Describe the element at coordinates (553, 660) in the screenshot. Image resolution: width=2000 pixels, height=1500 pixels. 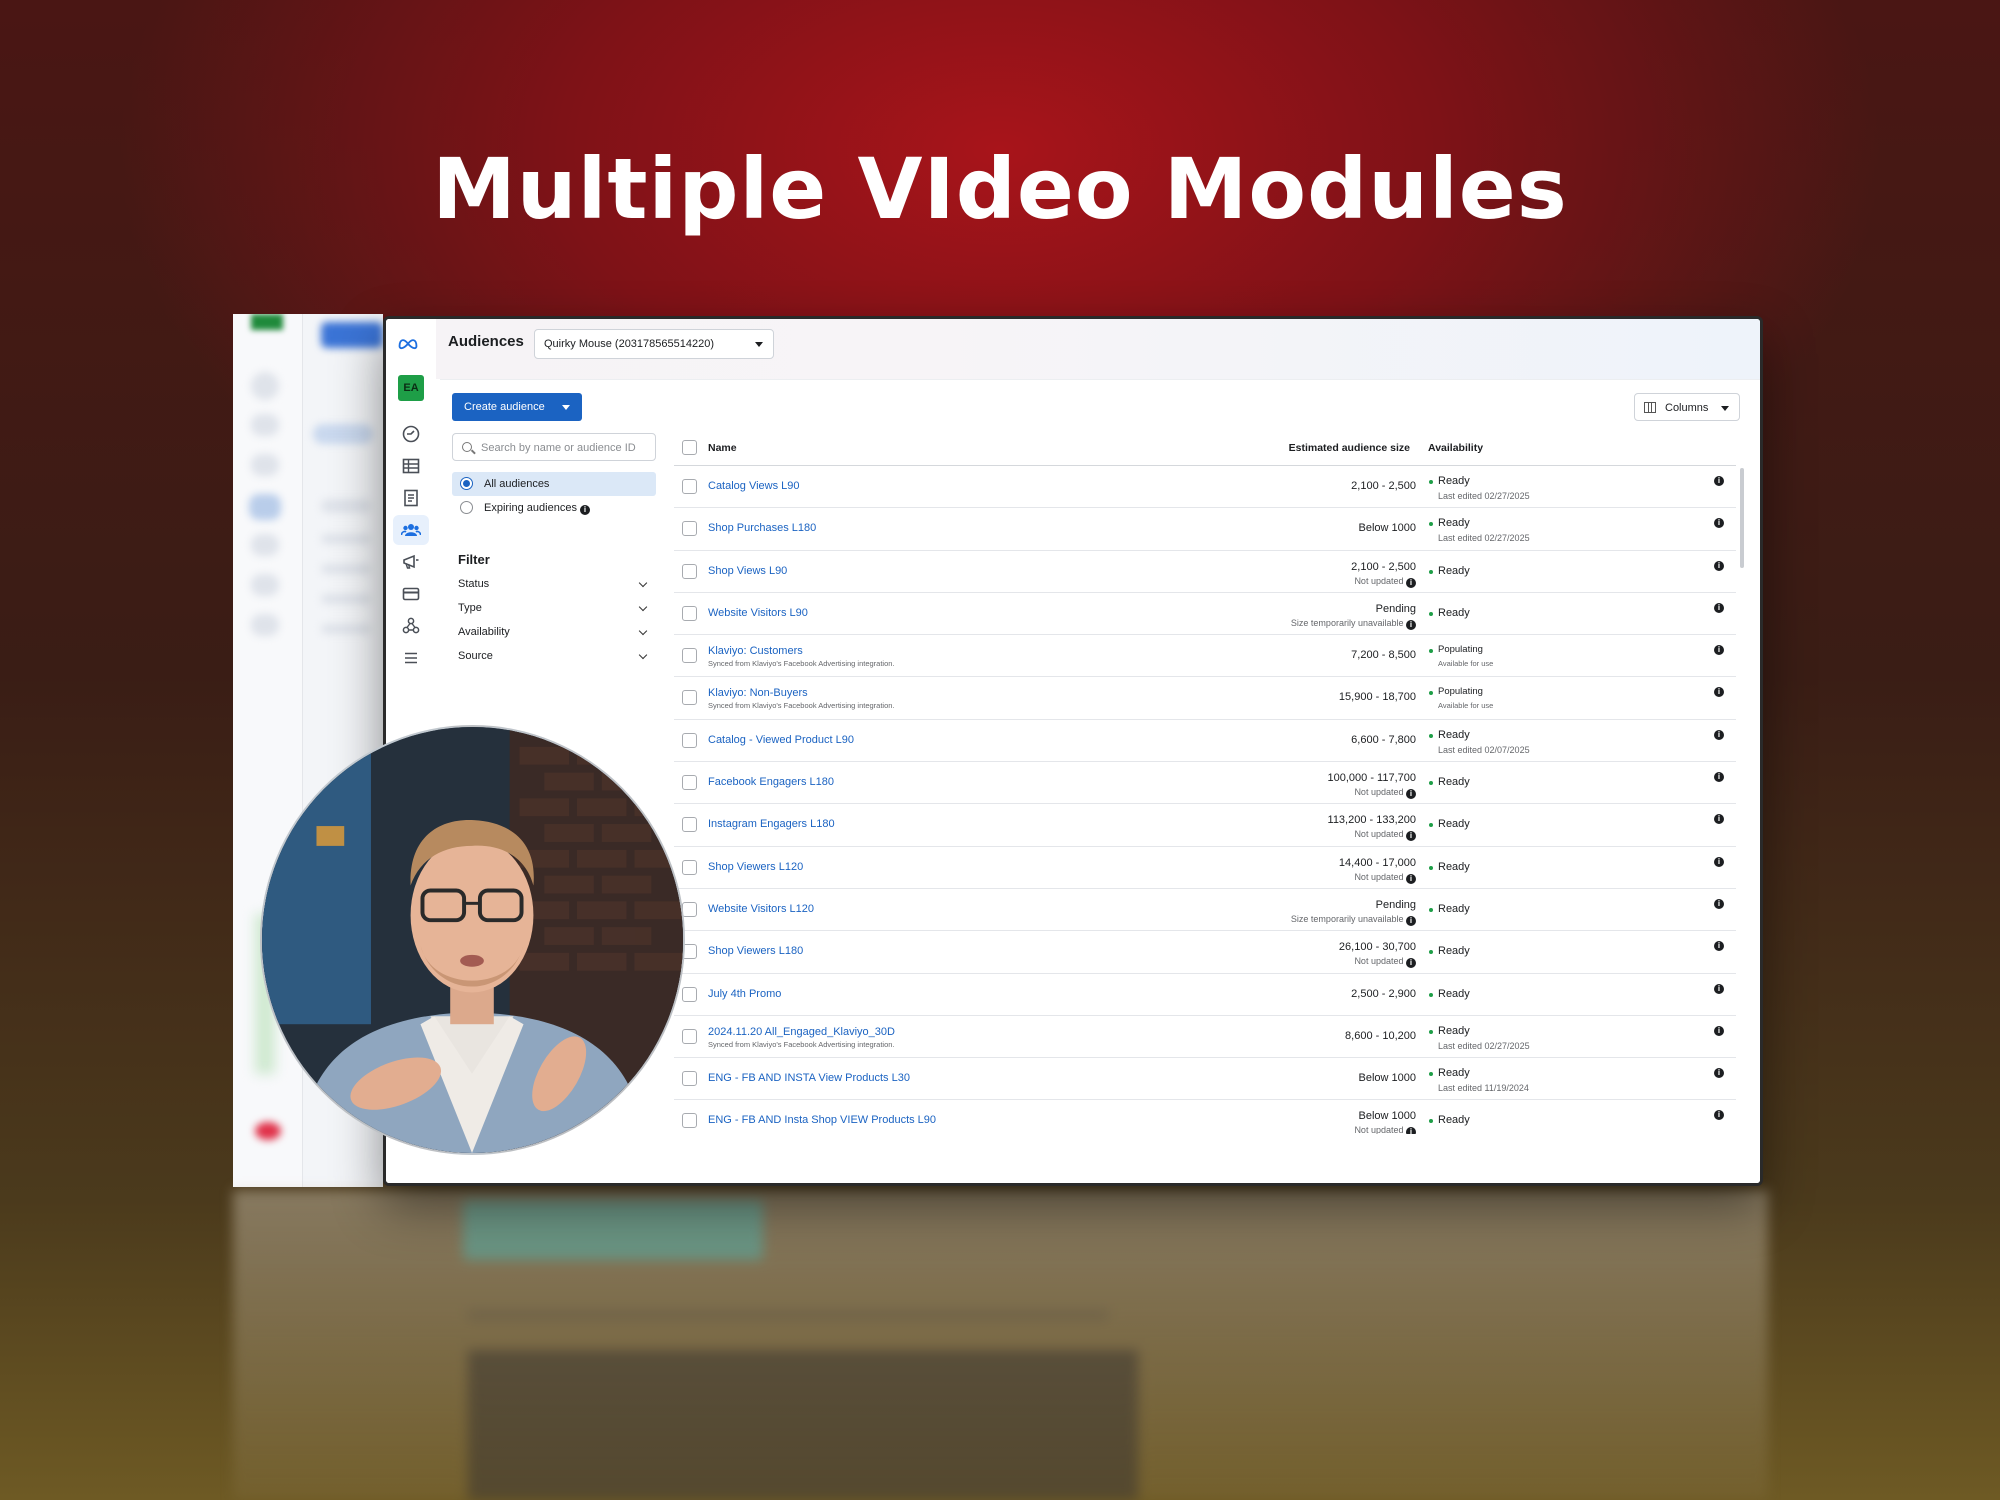
I see `filter-source: Source` at that location.